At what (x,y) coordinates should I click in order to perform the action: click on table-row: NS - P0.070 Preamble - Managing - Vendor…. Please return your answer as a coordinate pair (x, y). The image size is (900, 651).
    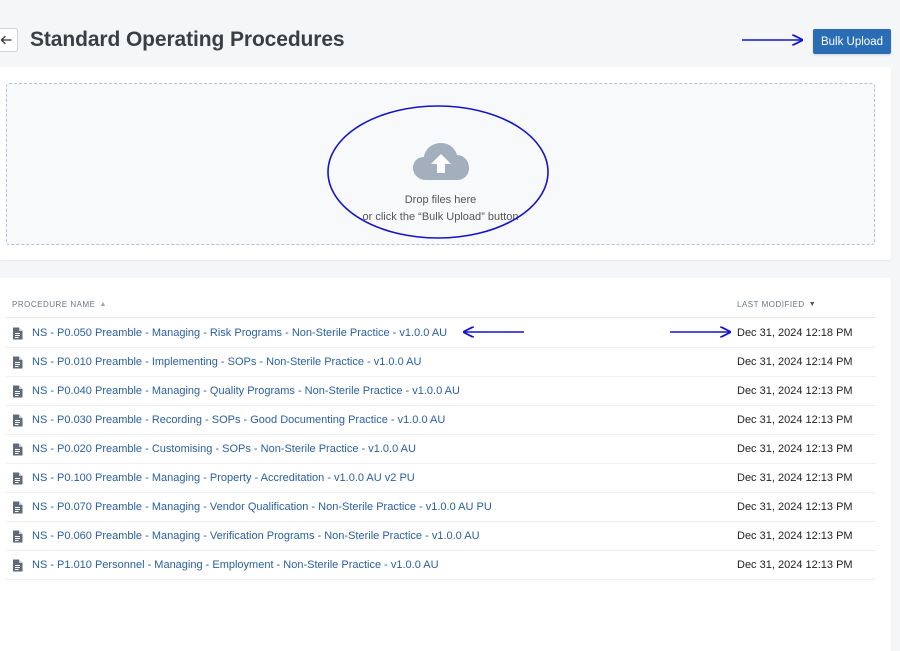
    Looking at the image, I should click on (441, 507).